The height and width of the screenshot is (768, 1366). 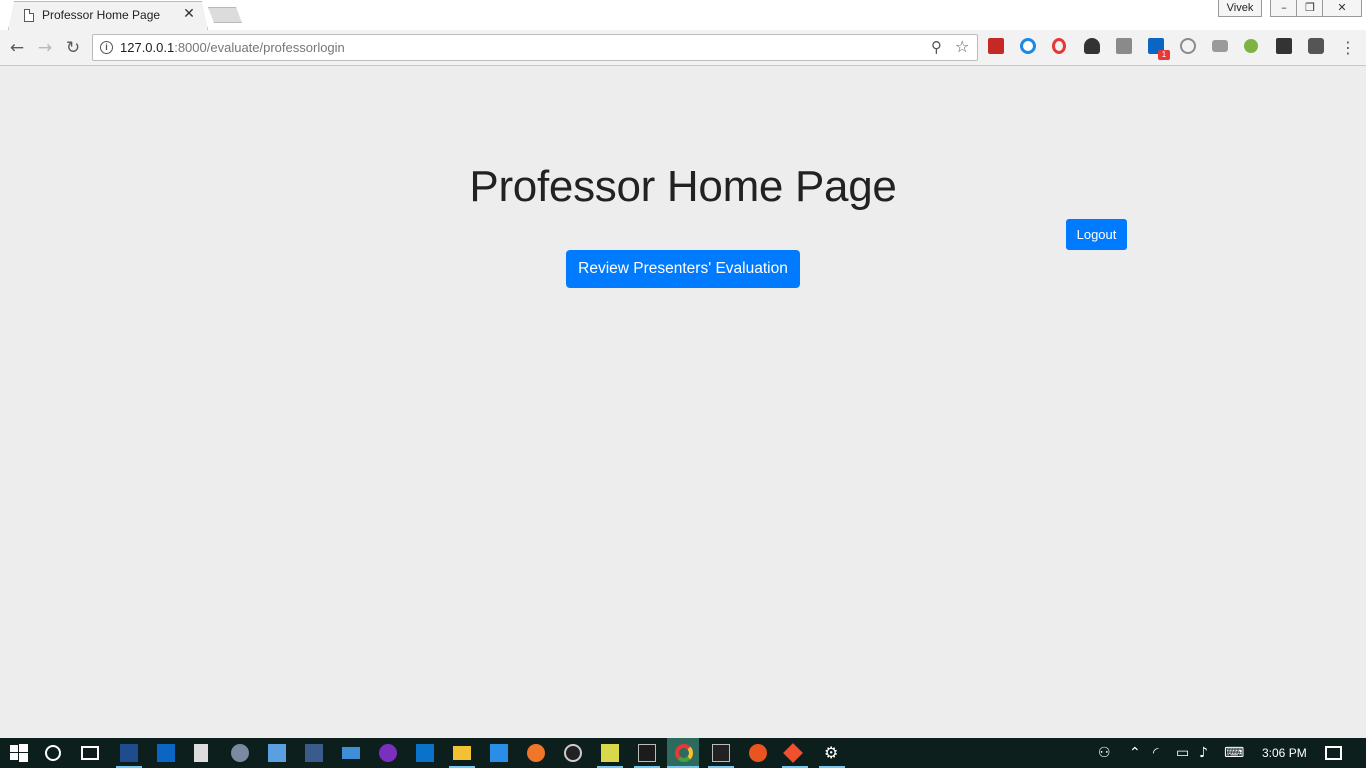 What do you see at coordinates (647, 753) in the screenshot?
I see `pycharm-icon` at bounding box center [647, 753].